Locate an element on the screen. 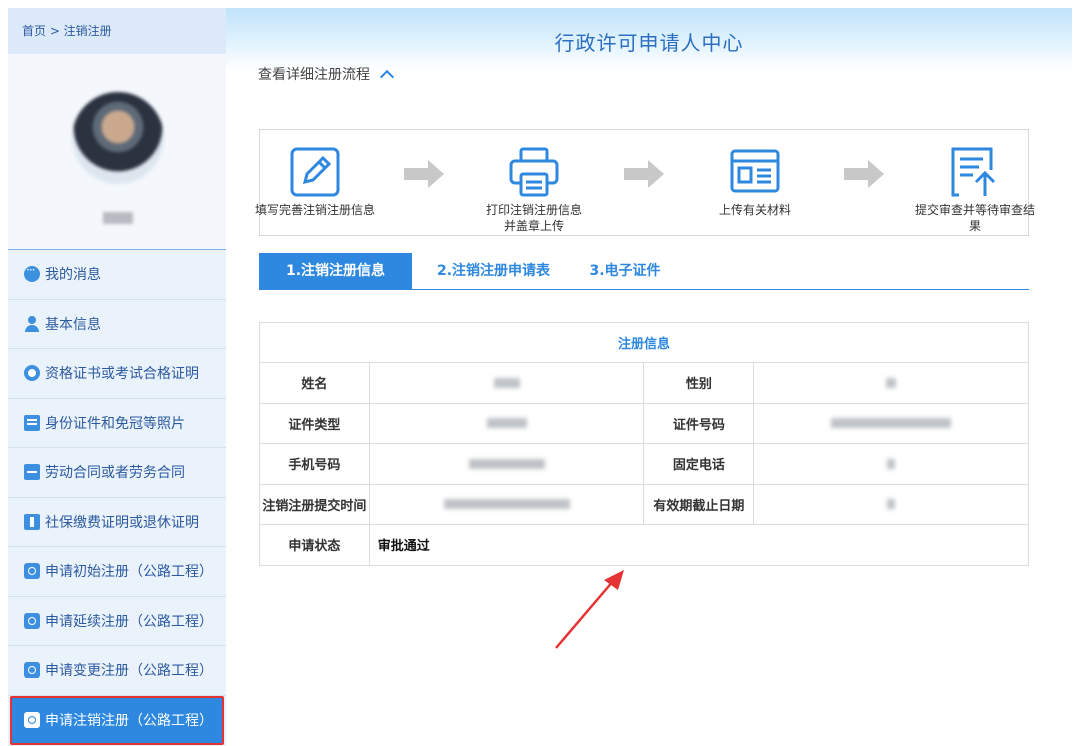  label-phone: 固定电话 is located at coordinates (699, 464).